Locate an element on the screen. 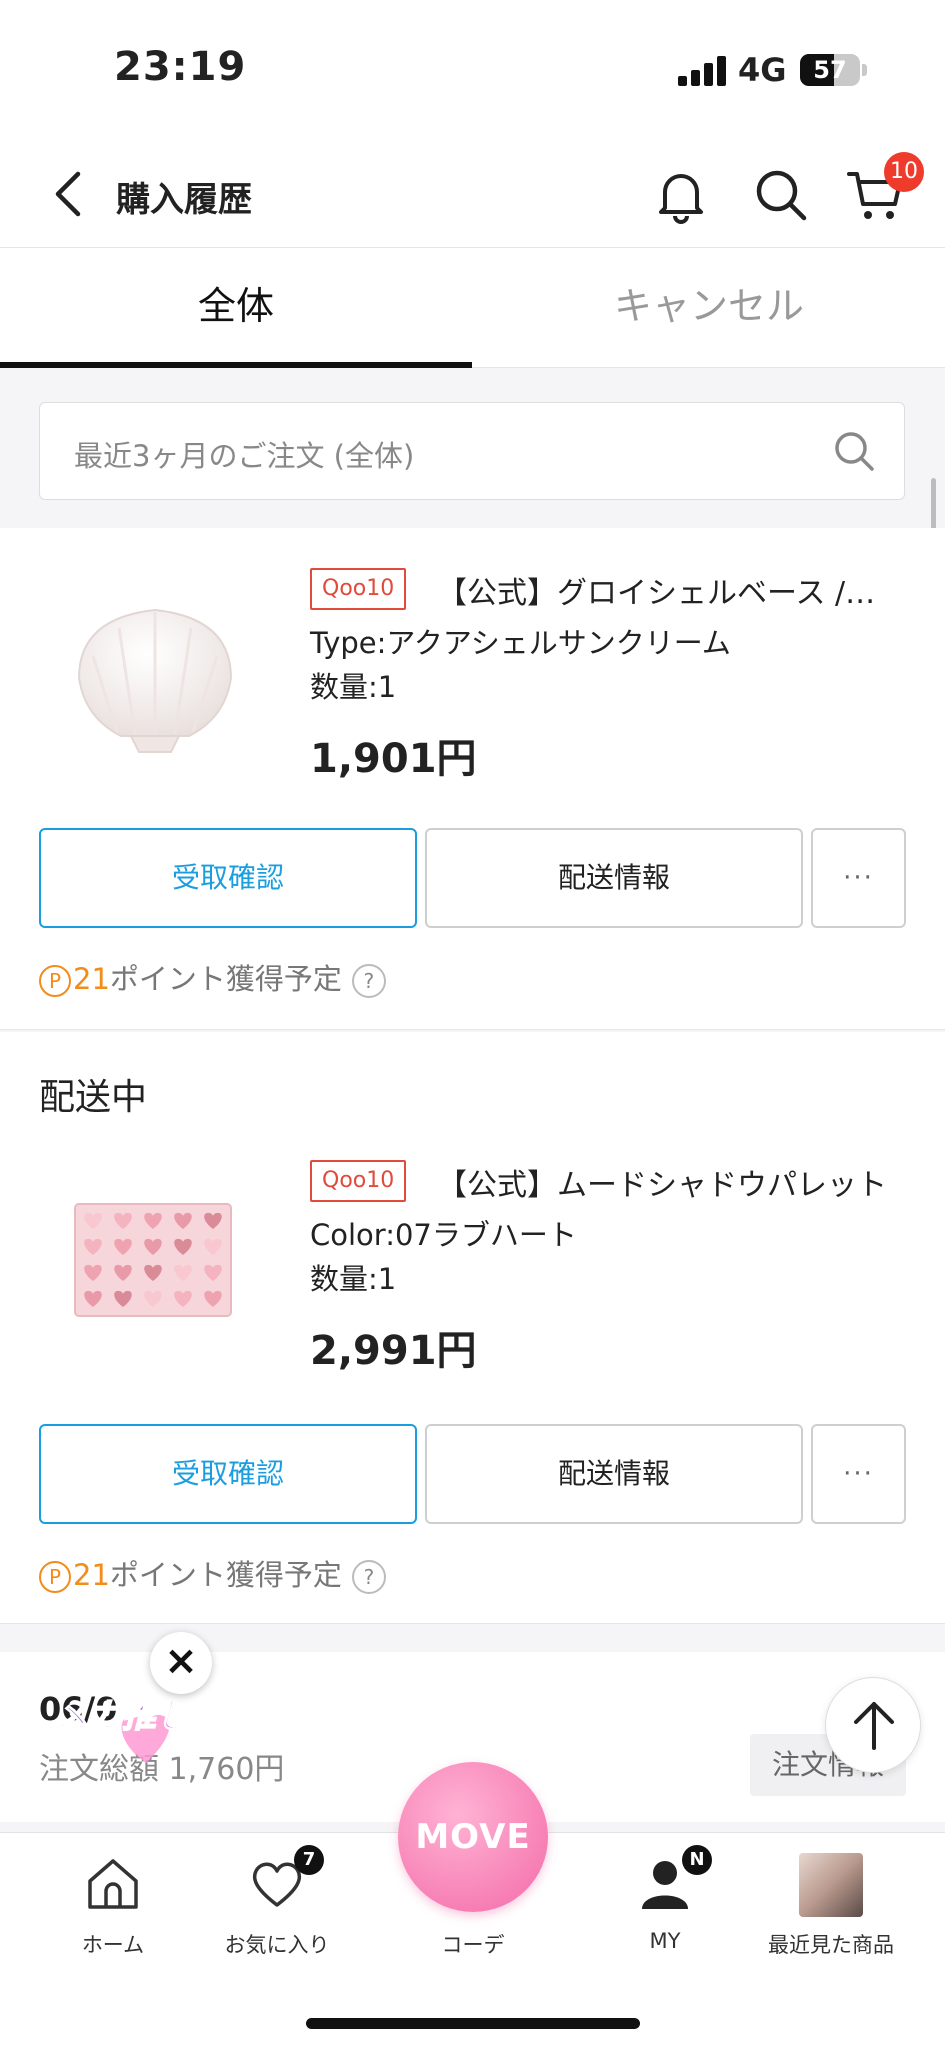  tab-all: 全体 is located at coordinates (236, 308).